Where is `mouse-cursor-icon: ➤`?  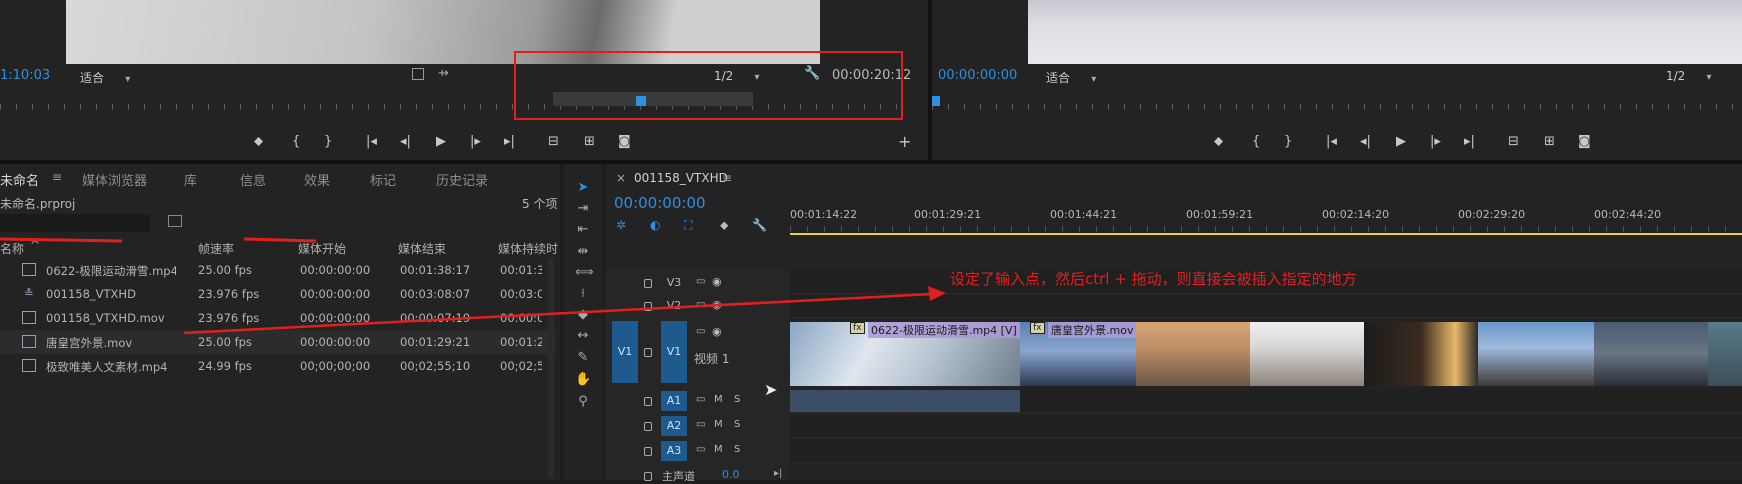
mouse-cursor-icon: ➤ is located at coordinates (771, 389).